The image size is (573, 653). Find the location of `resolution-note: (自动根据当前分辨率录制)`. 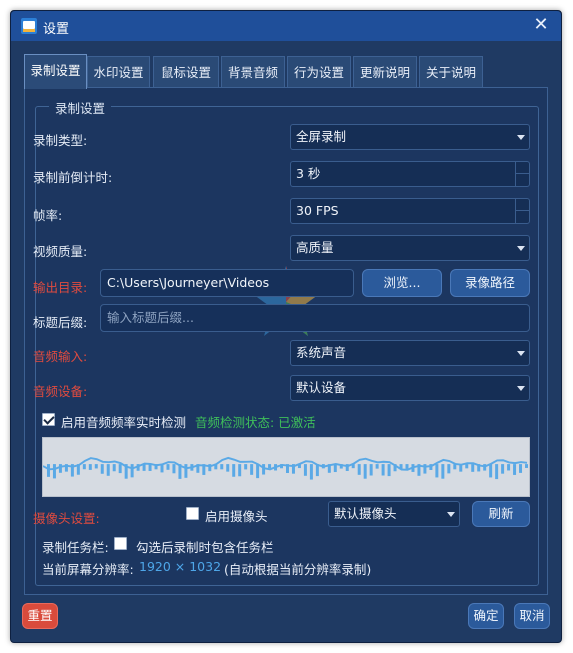

resolution-note: (自动根据当前分辨率录制) is located at coordinates (298, 569).